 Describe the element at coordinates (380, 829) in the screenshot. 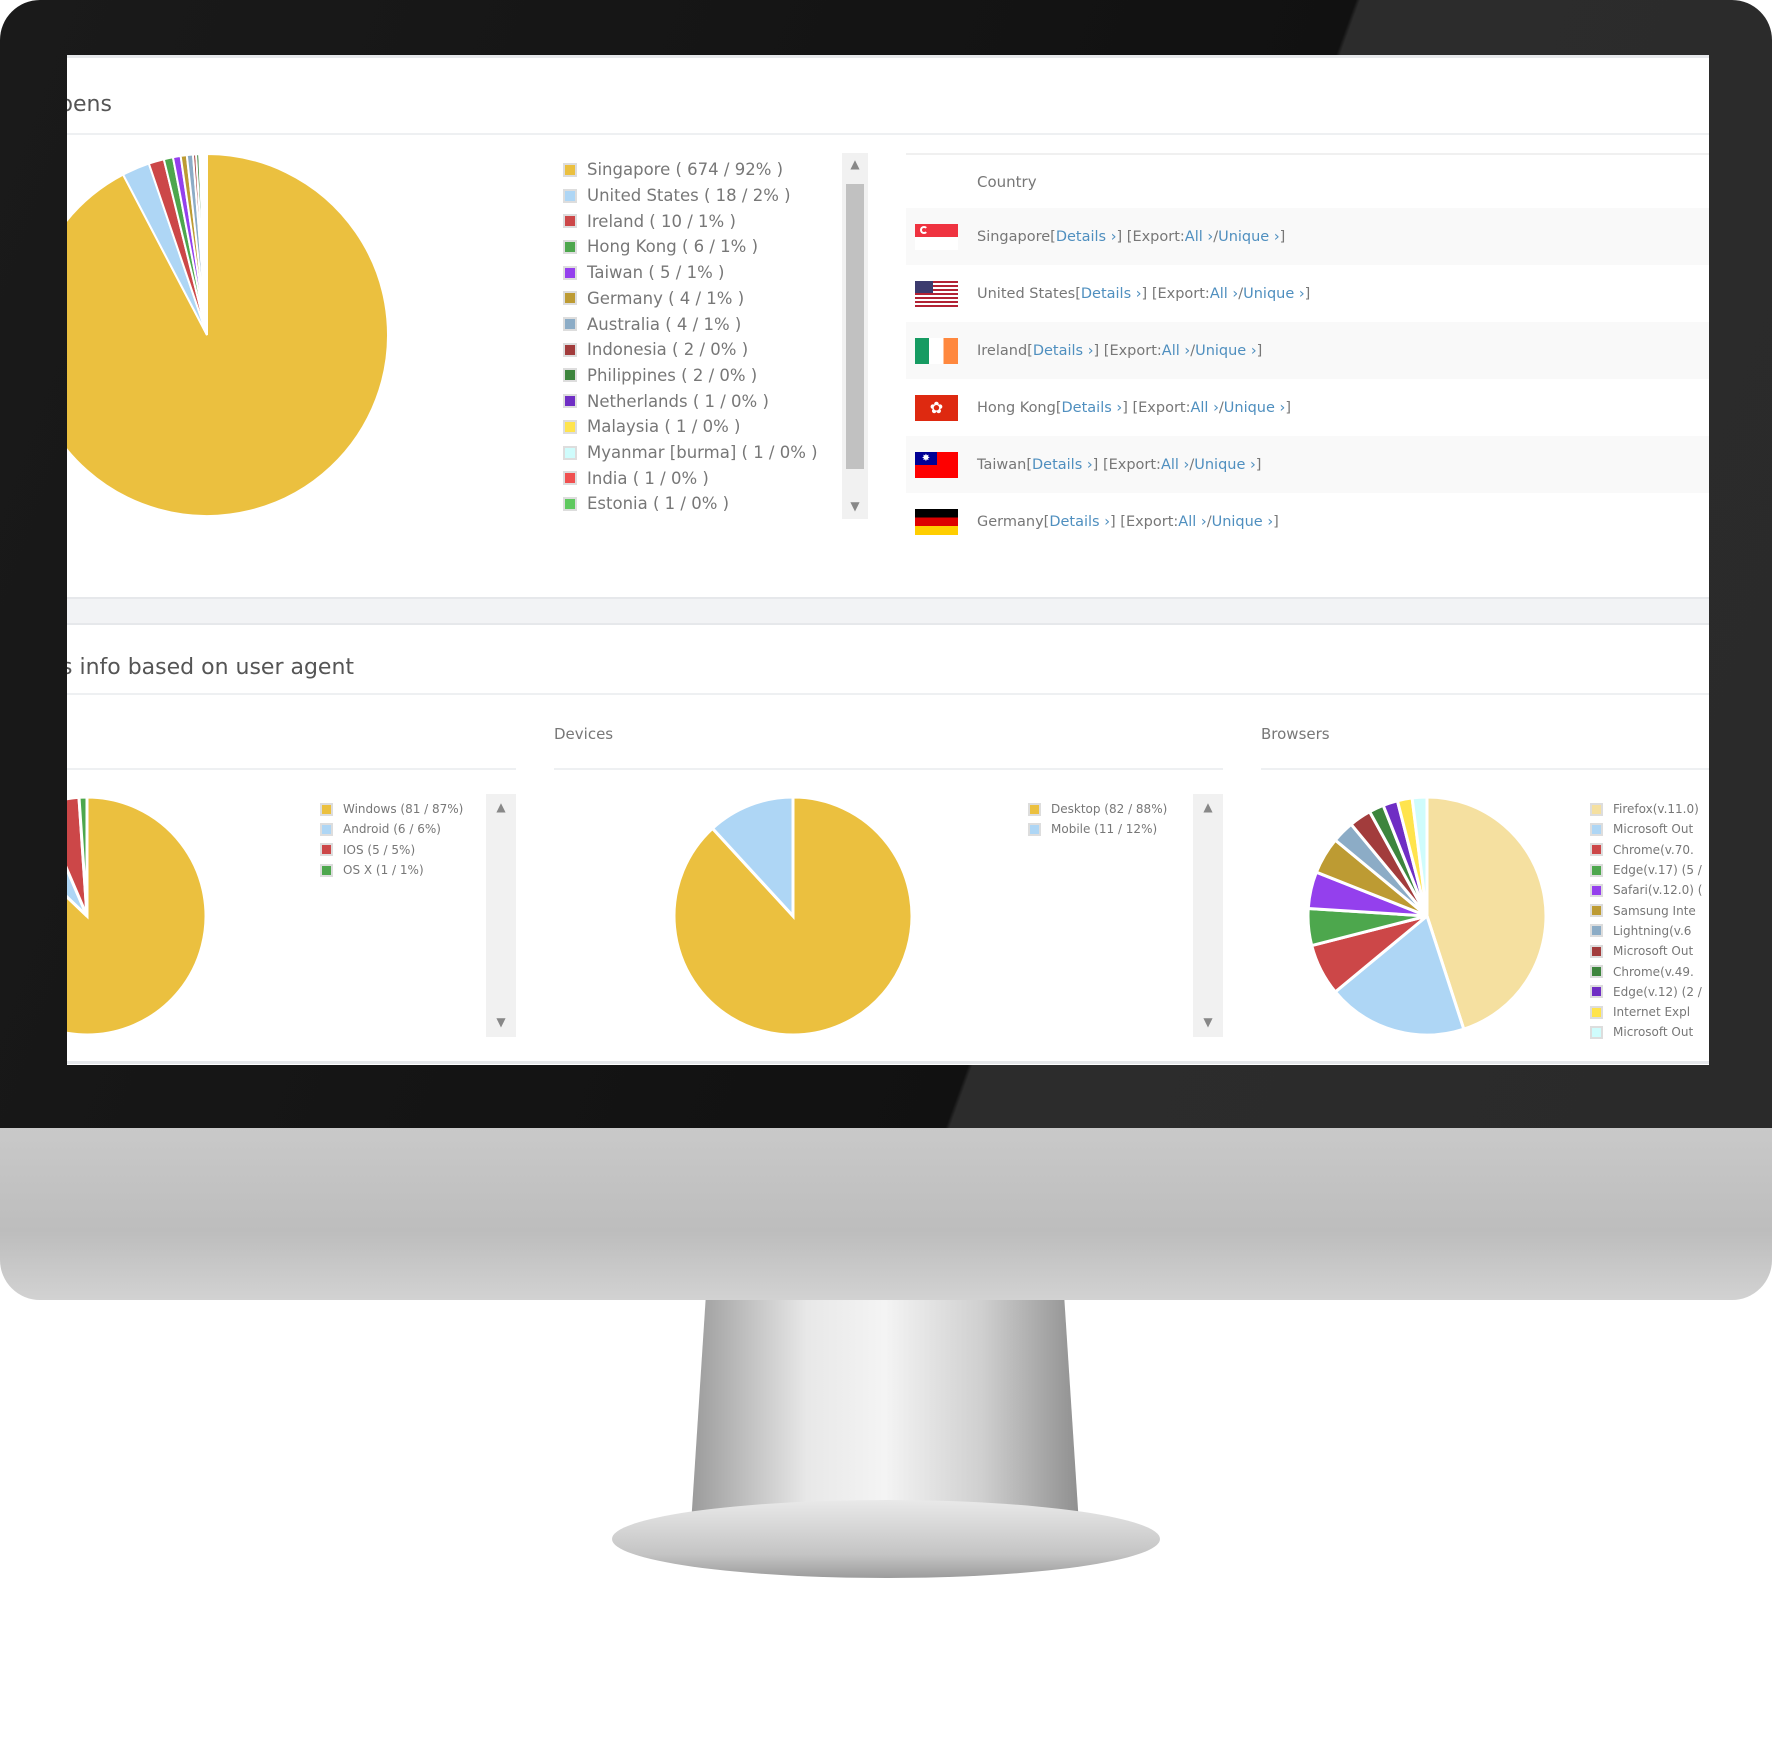

I see `legend-item: Android (6 / 6%)` at that location.